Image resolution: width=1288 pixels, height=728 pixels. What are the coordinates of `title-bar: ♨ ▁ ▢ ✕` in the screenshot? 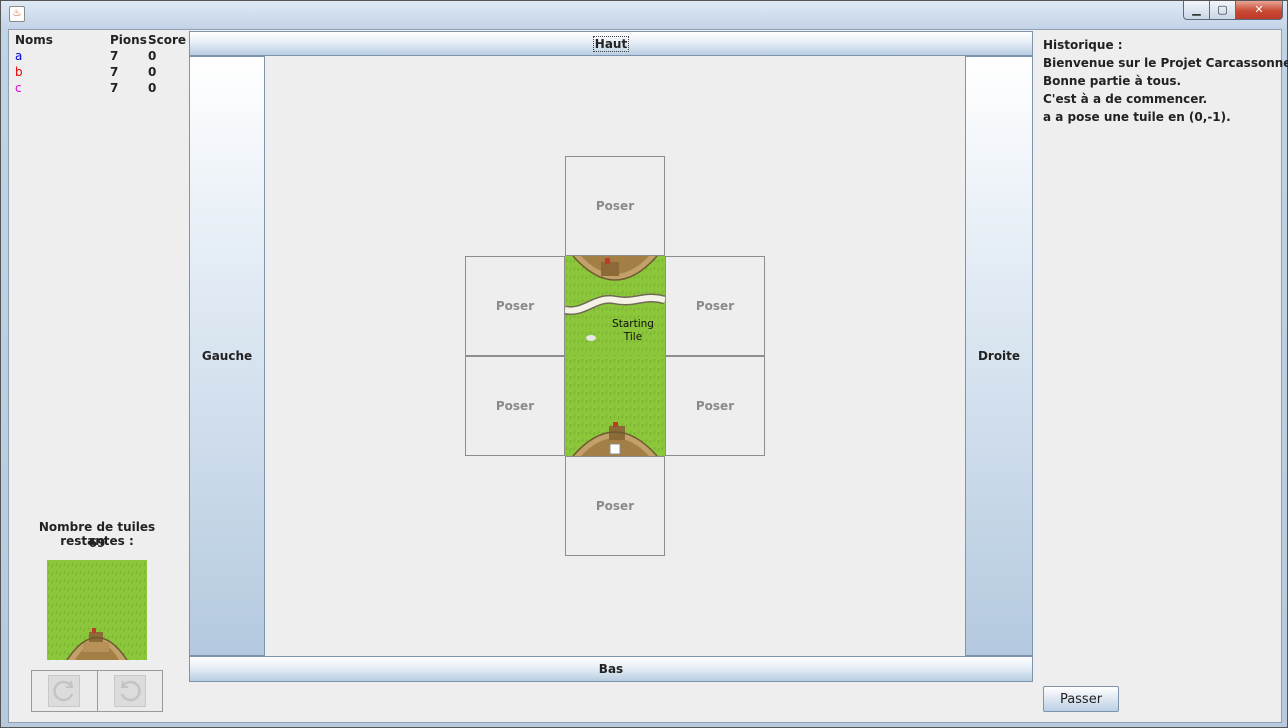 It's located at (644, 15).